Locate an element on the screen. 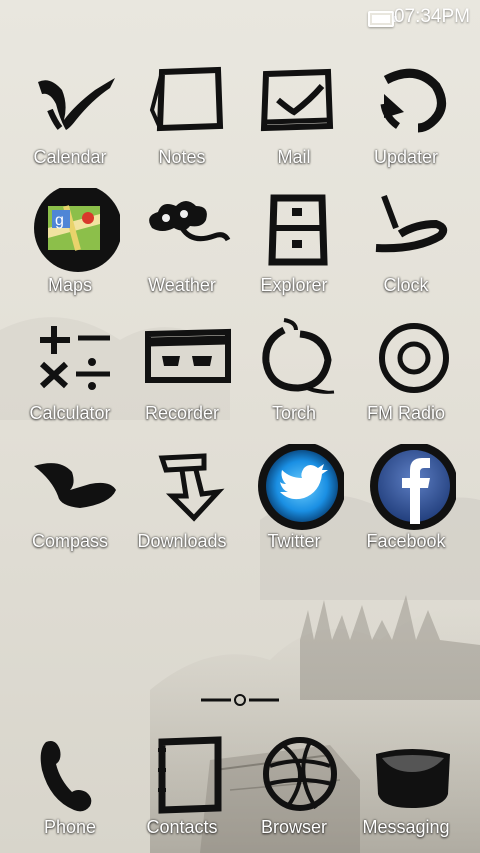 Image resolution: width=480 pixels, height=853 pixels. globe-icon is located at coordinates (300, 774).